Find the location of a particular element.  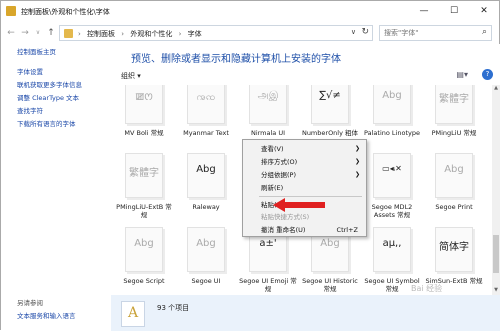

font-preview: ꩠꩡ is located at coordinates (206, 104).